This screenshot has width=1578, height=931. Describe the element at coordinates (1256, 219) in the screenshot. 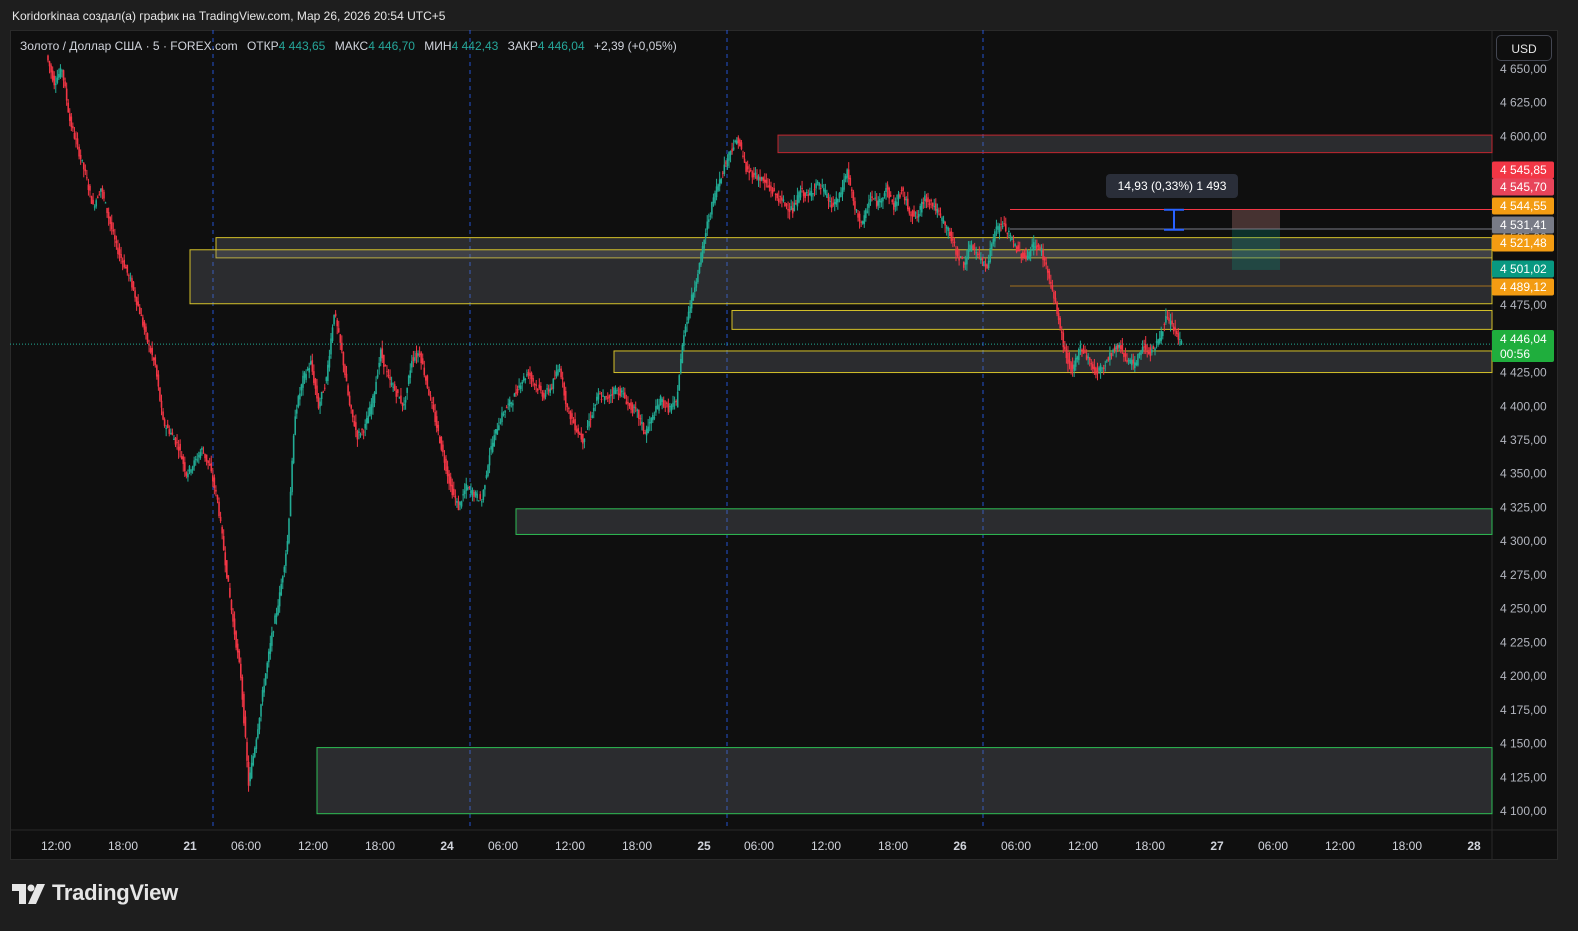

I see `position-tool-stop` at that location.